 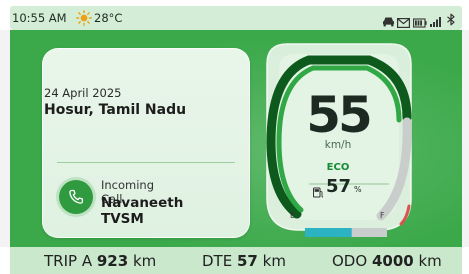 I want to click on full-label: F, so click(x=382, y=215).